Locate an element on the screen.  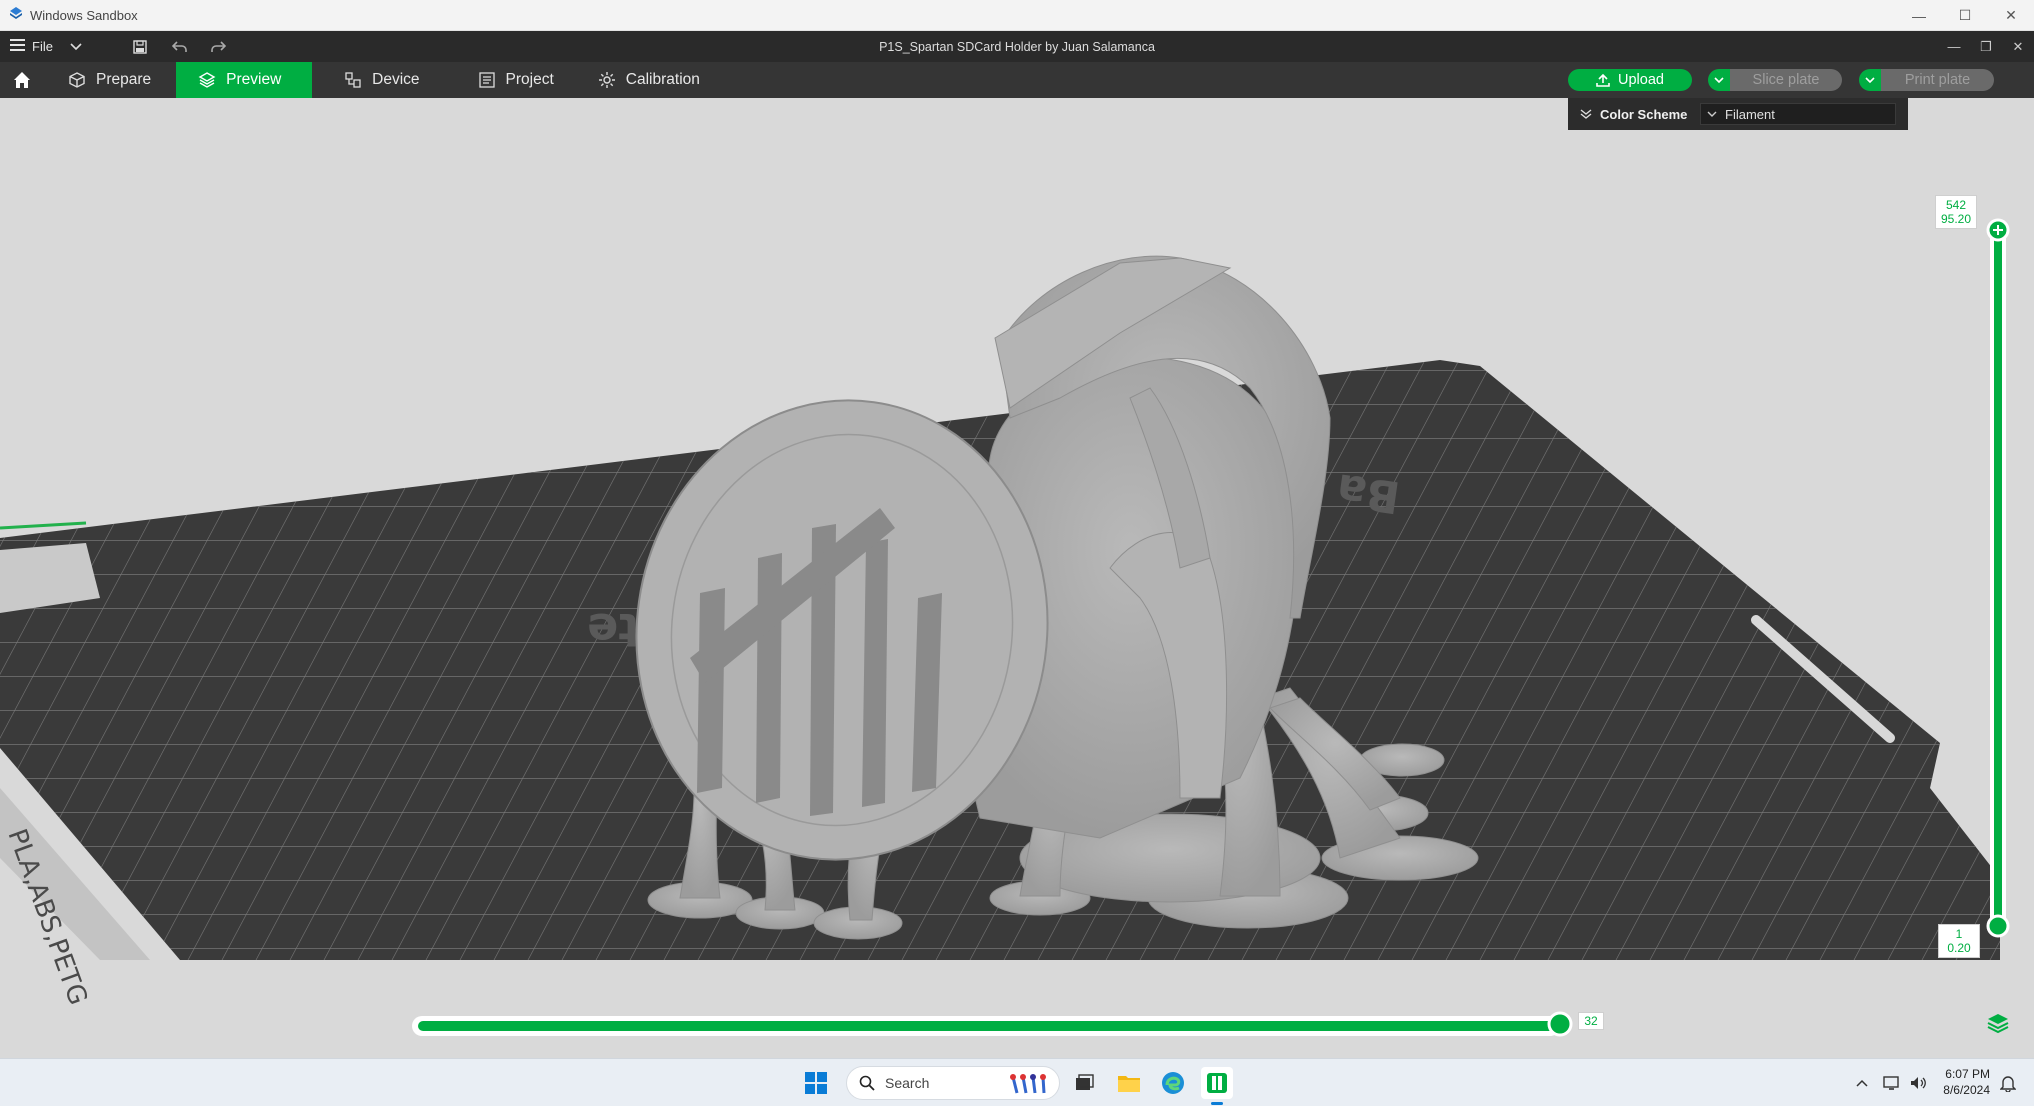
color-scheme-panel: Color Scheme Filament is located at coordinates (1738, 114).